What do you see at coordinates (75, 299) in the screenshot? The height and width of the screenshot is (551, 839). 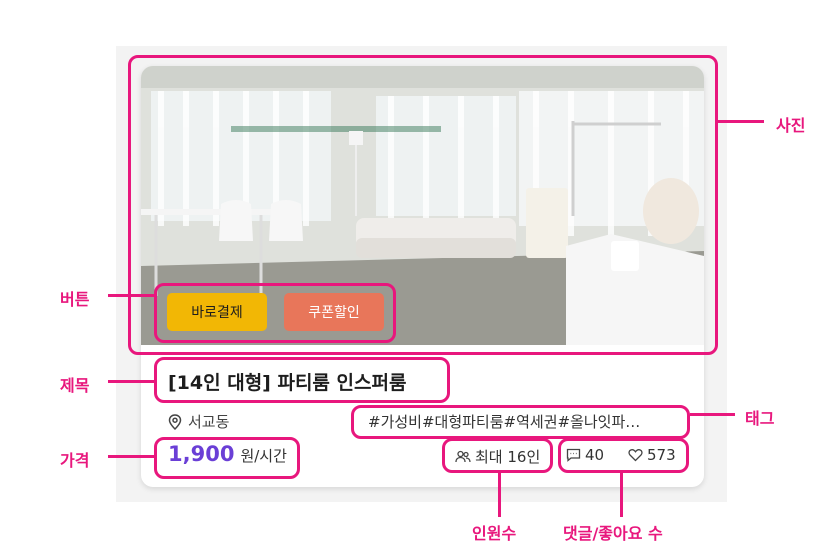 I see `buttons-annotation: 버튼` at bounding box center [75, 299].